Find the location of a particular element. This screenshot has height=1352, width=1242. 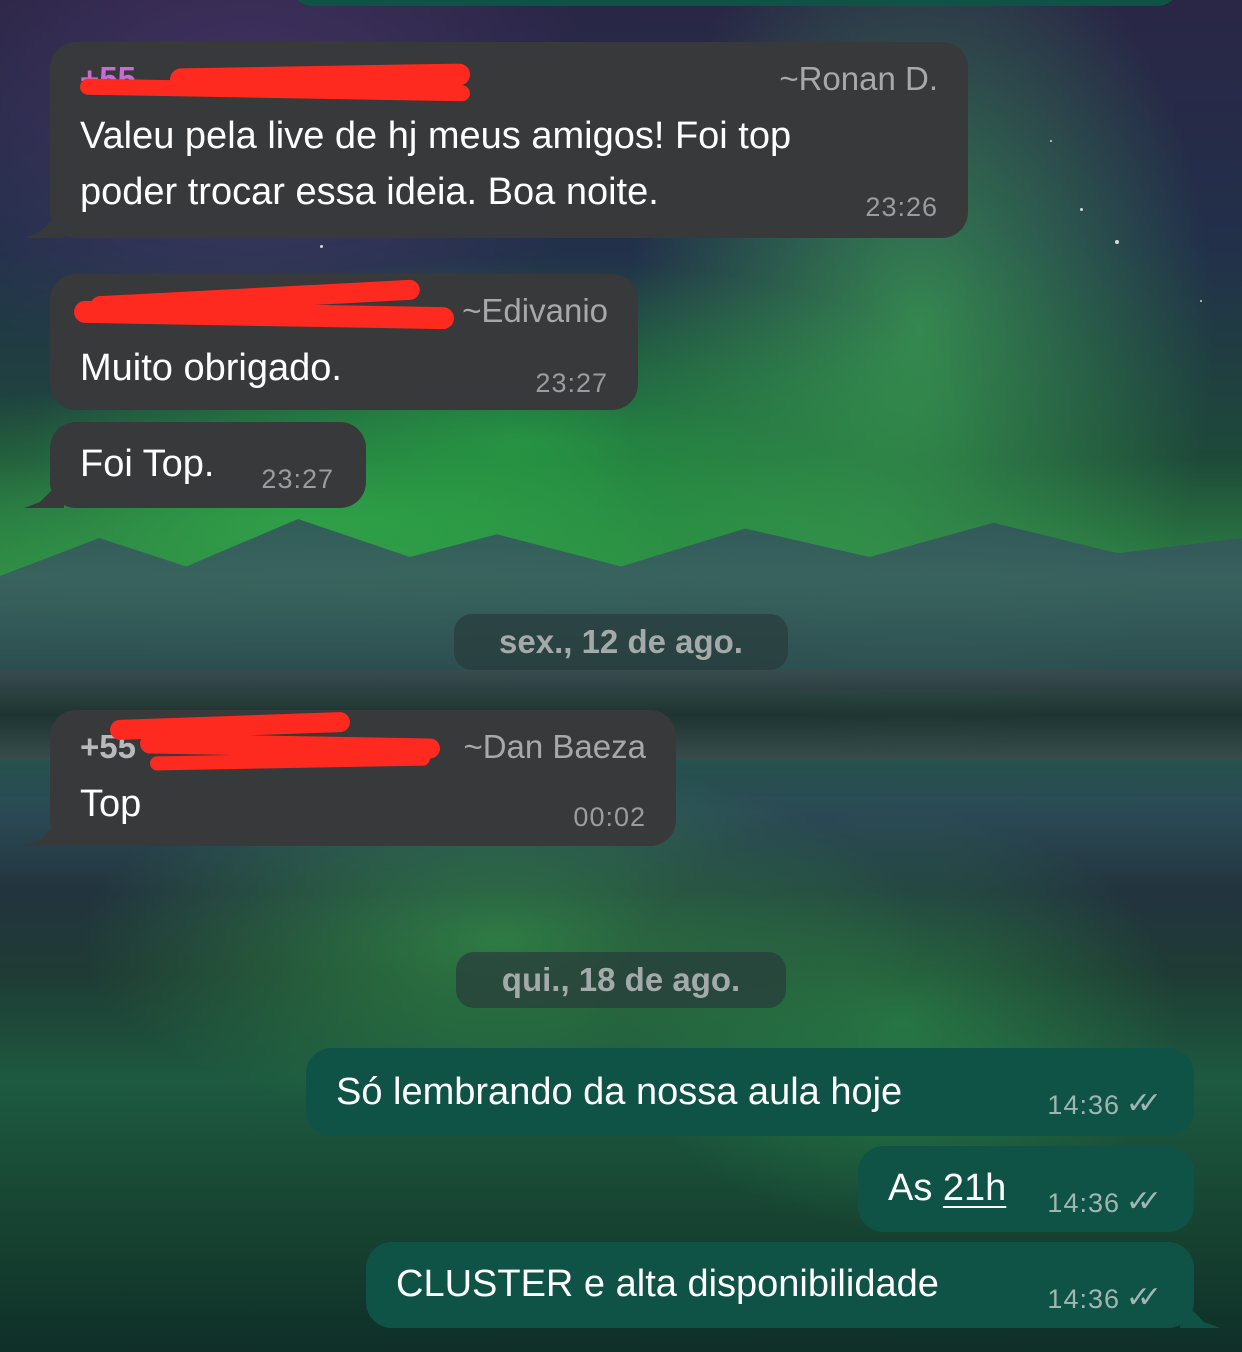

previous-message-bubble is located at coordinates (735, 3).